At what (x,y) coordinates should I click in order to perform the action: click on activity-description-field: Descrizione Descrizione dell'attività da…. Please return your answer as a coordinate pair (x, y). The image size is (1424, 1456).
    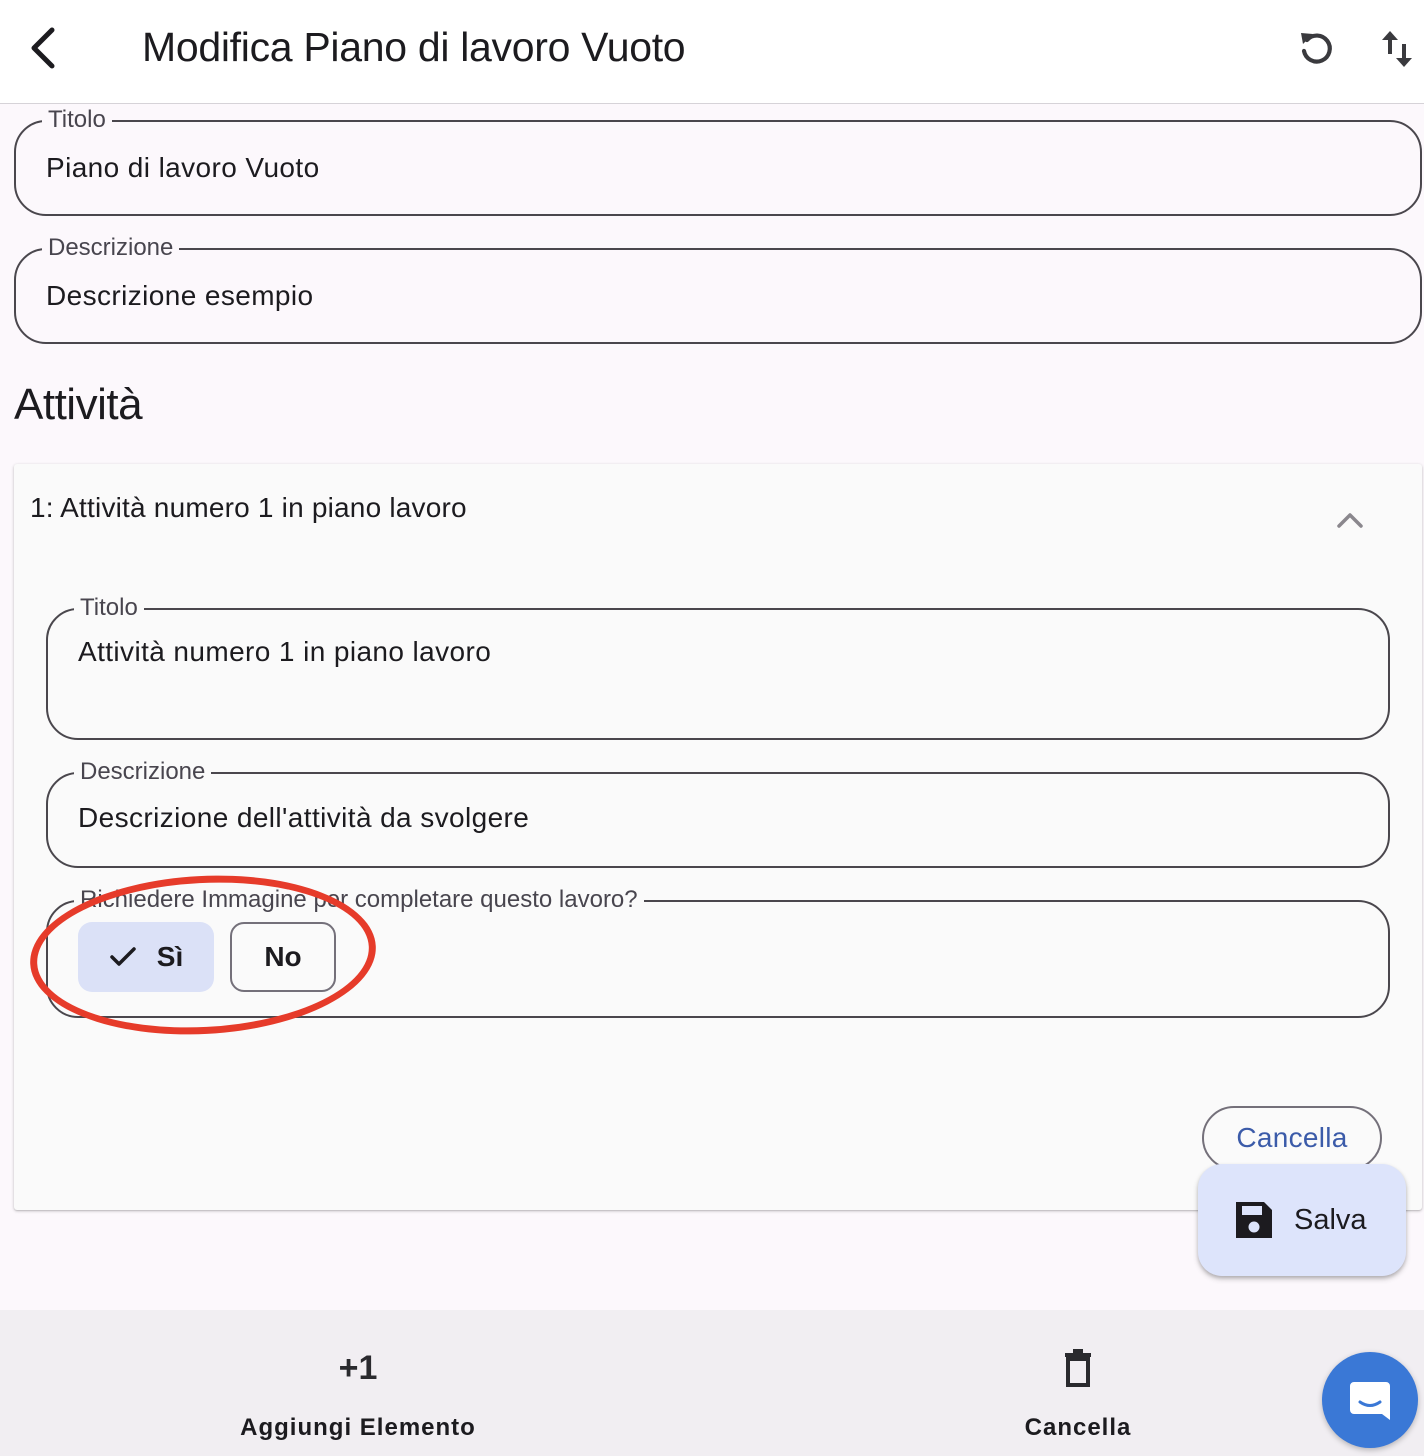
    Looking at the image, I should click on (718, 812).